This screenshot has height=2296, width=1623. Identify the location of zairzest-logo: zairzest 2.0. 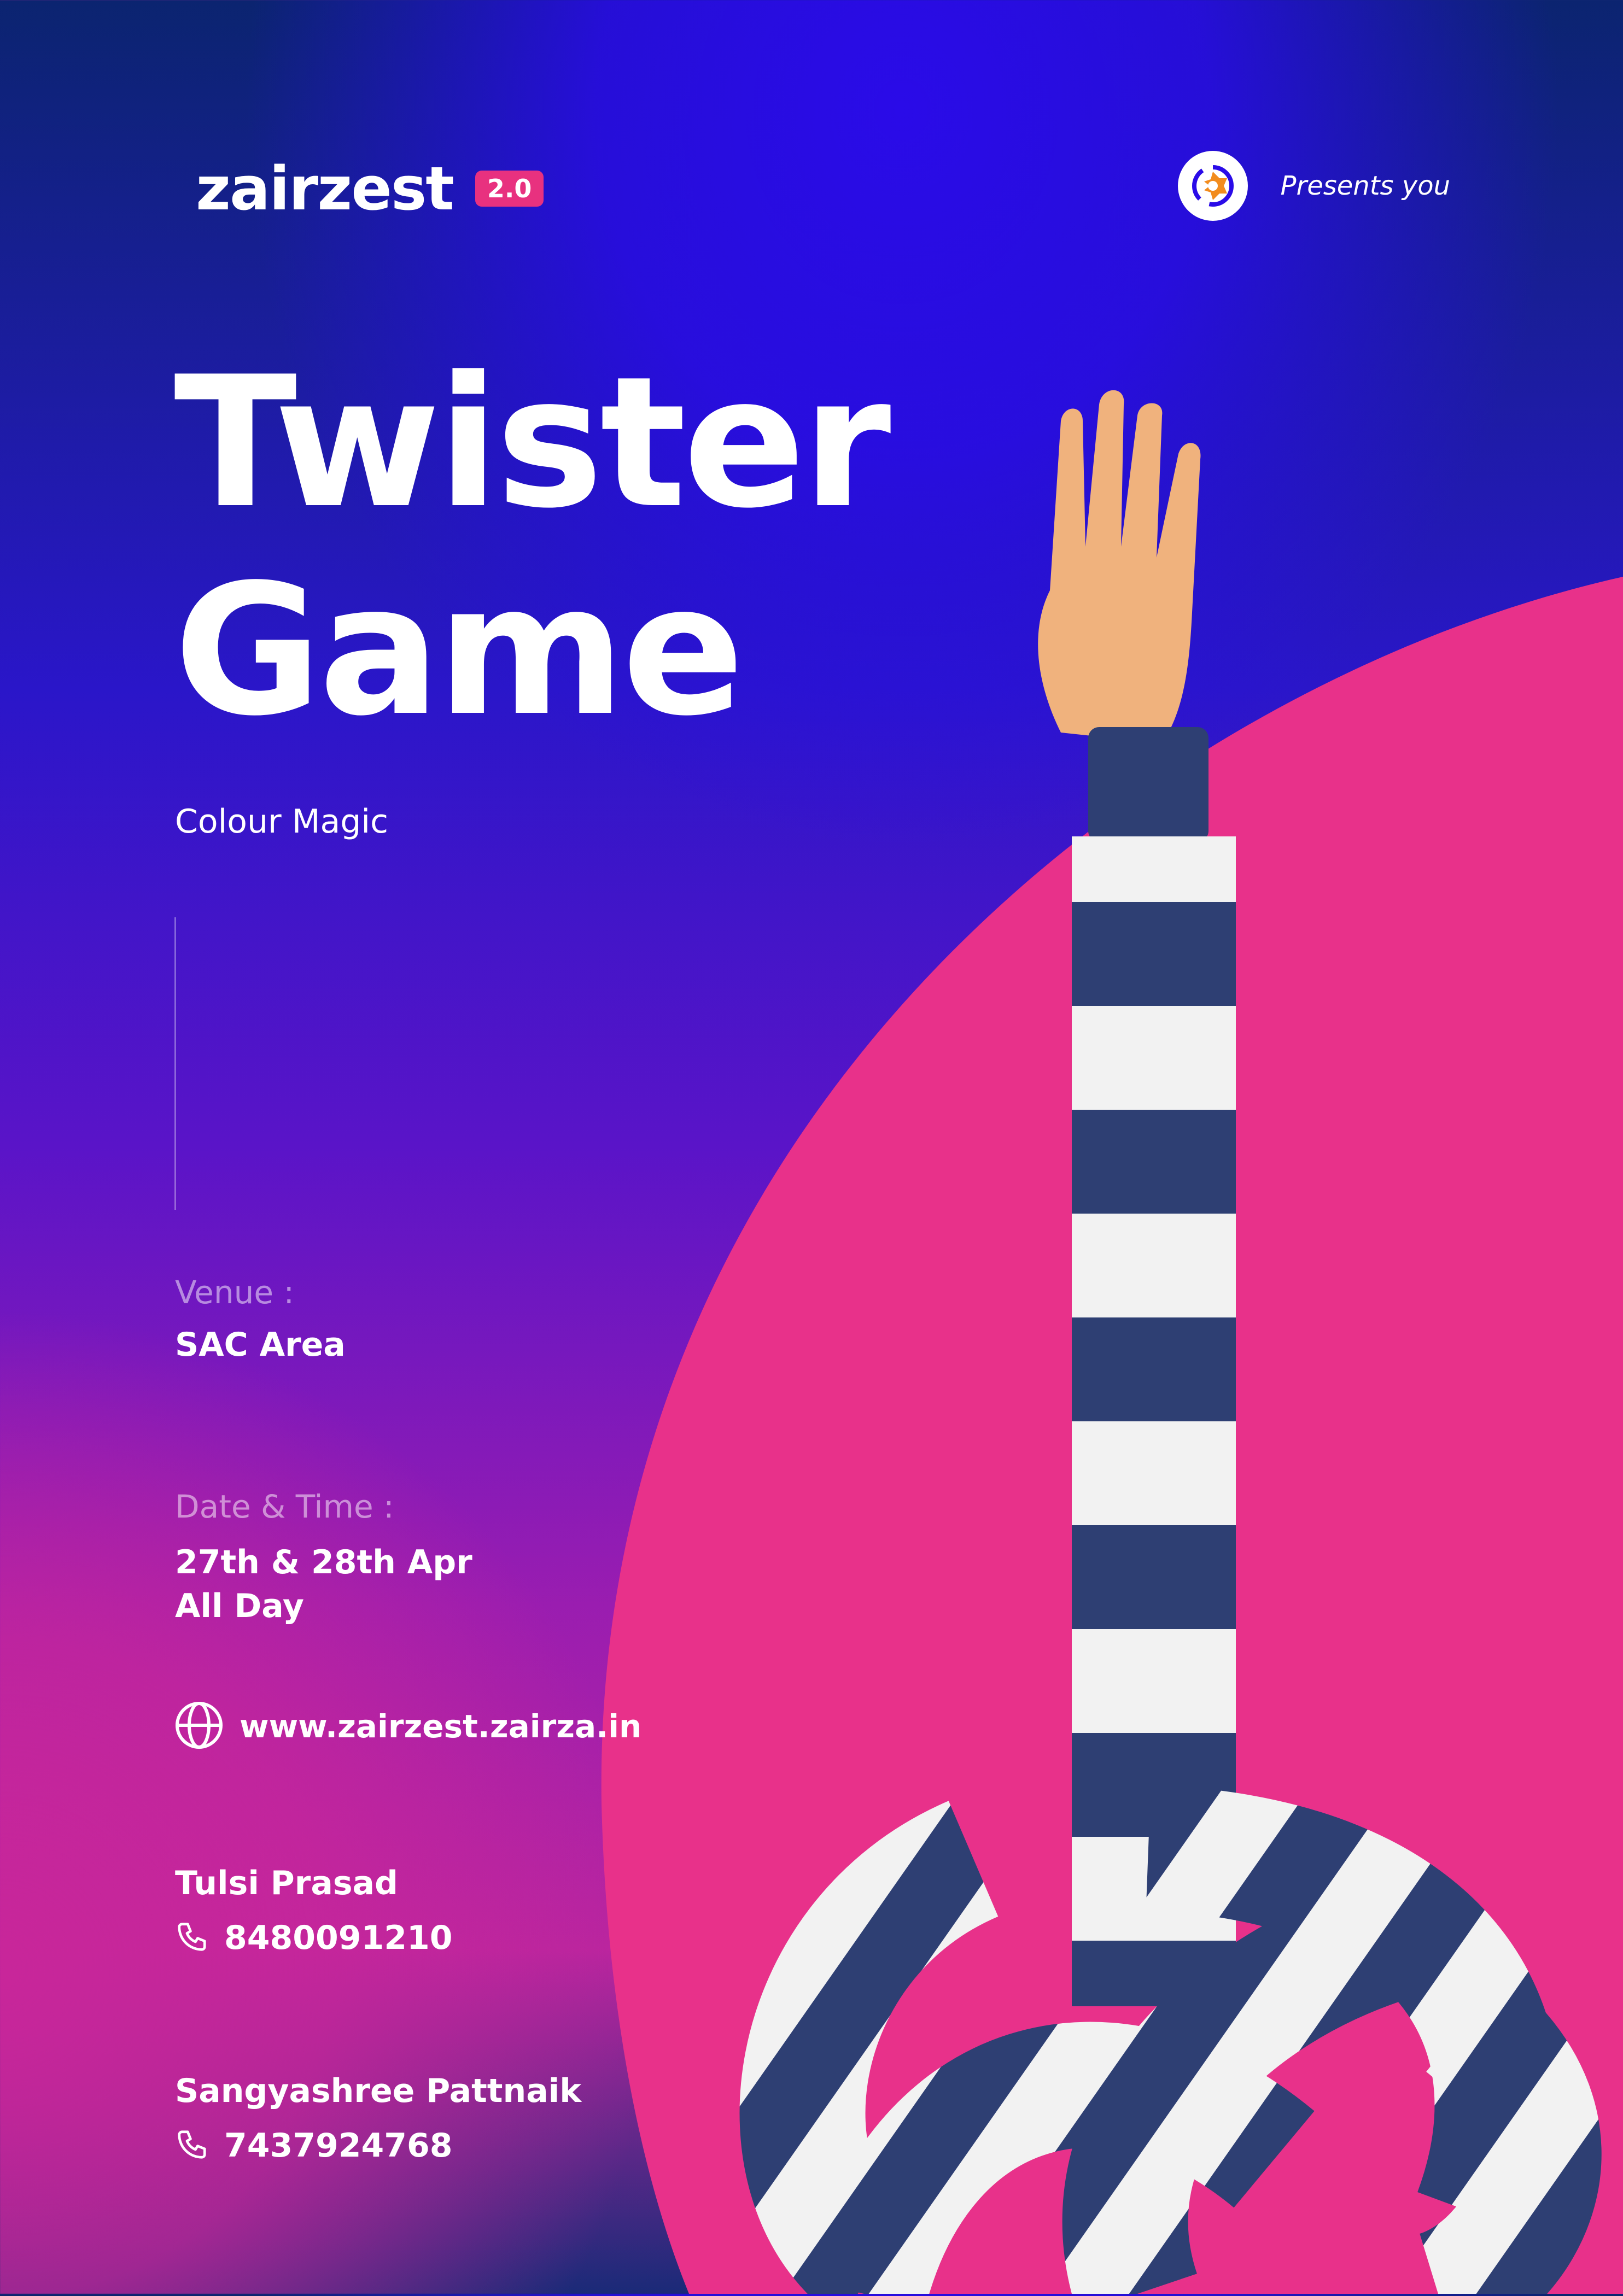
(370, 189).